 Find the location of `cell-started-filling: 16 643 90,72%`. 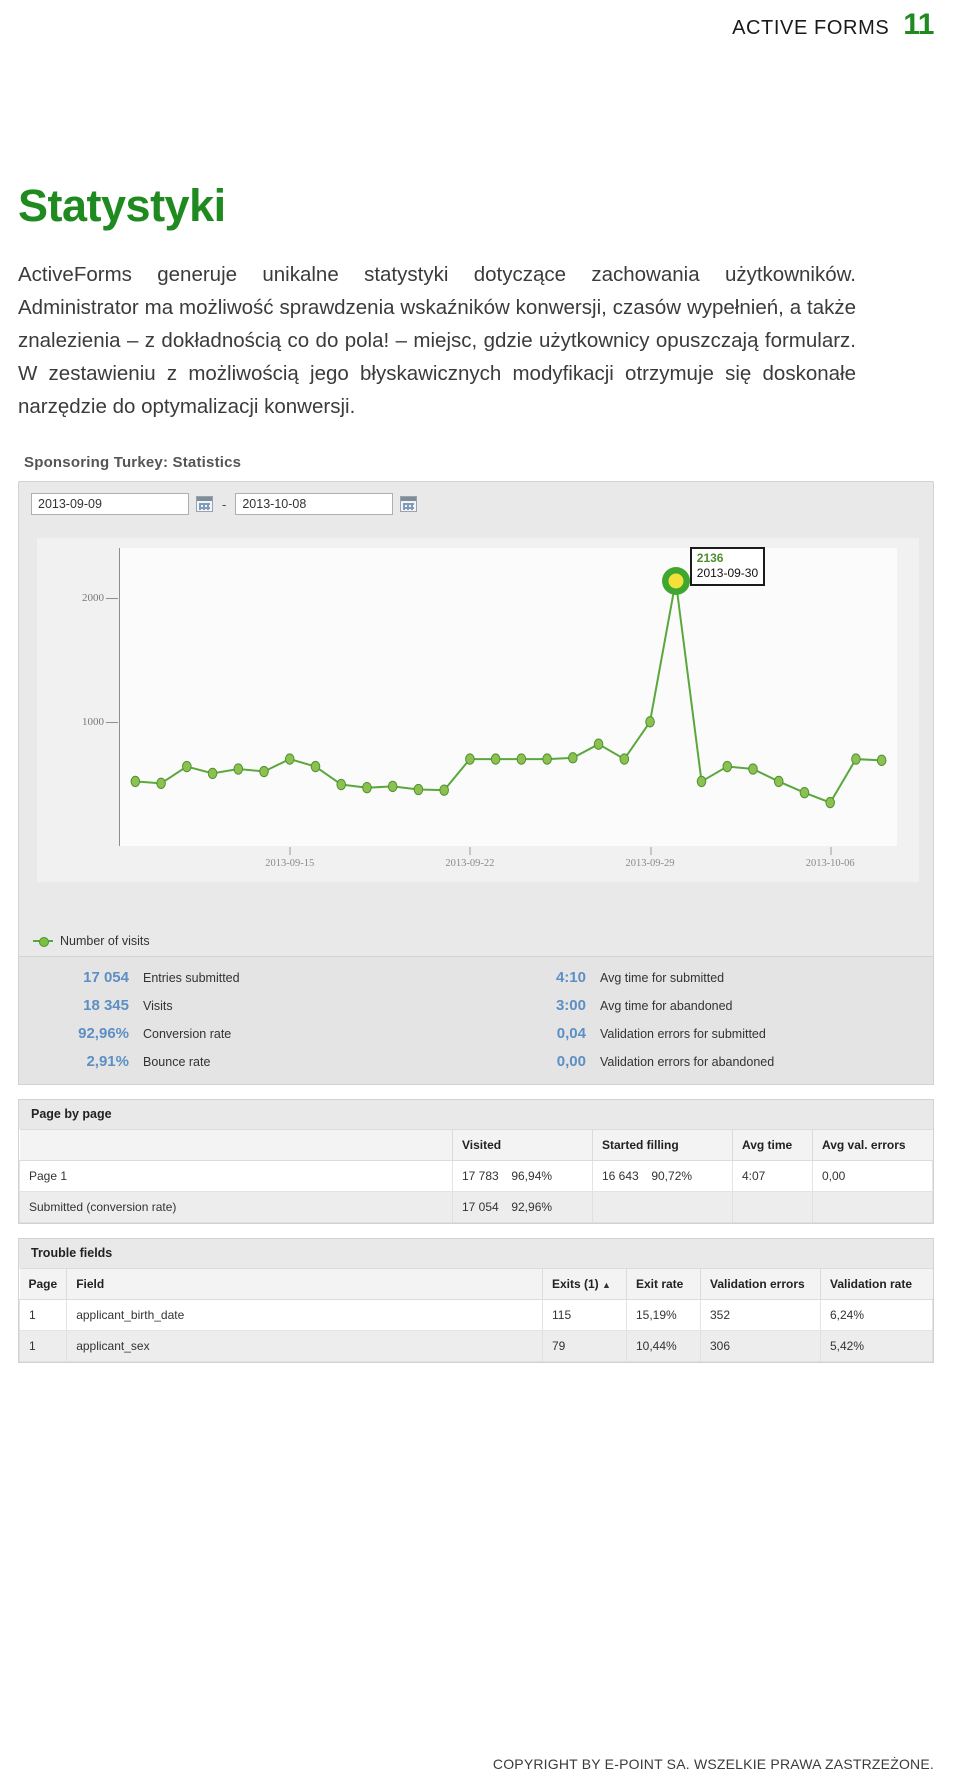

cell-started-filling: 16 643 90,72% is located at coordinates (662, 1176).